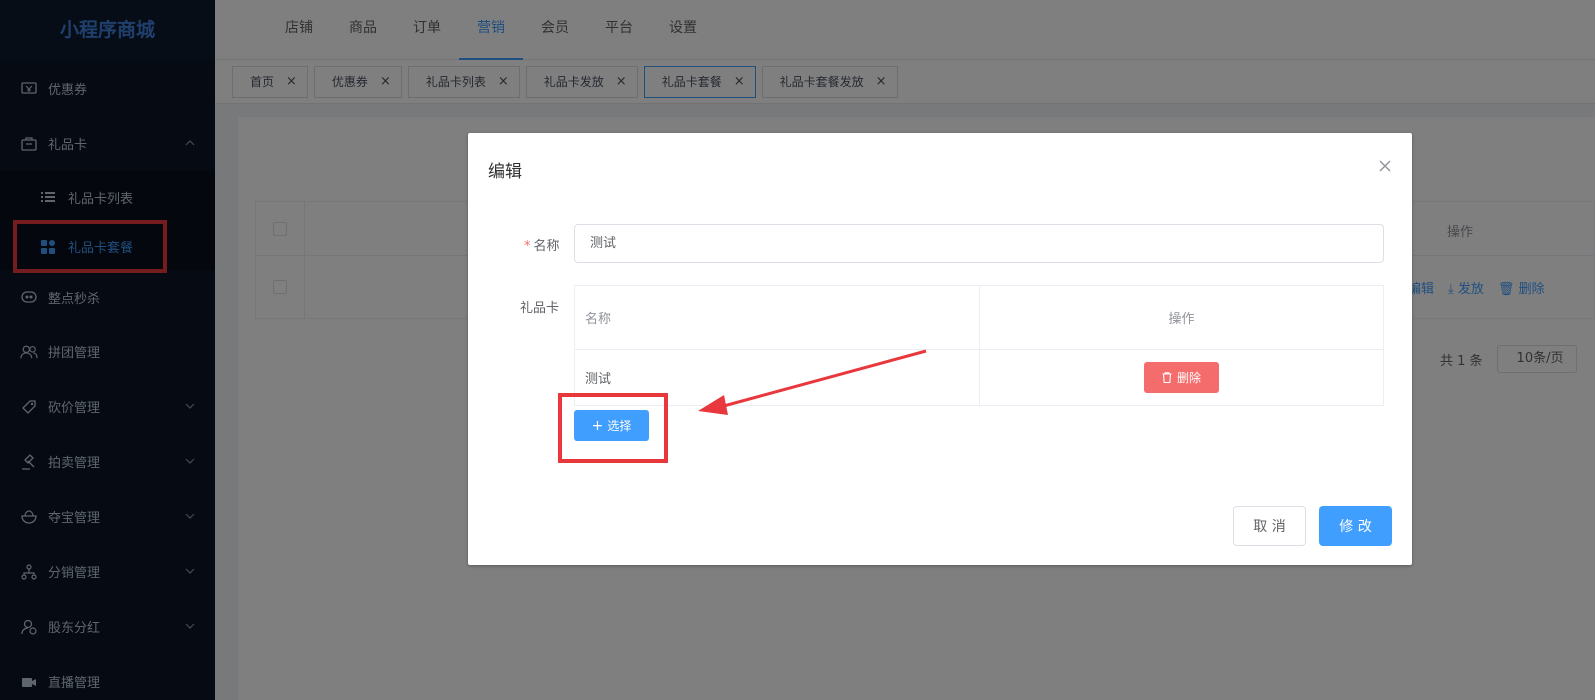  I want to click on header-operation: 操作, so click(1181, 317).